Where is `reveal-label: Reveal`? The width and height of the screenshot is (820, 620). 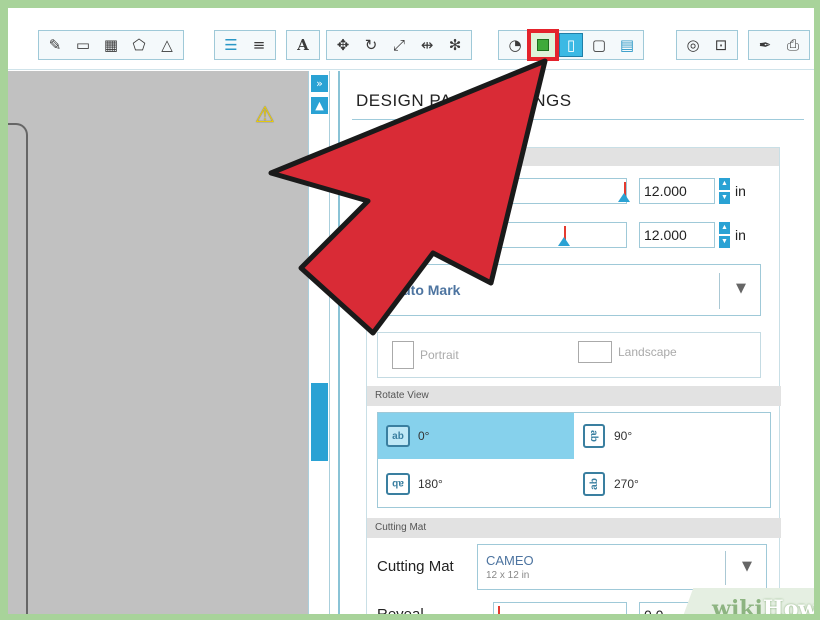 reveal-label: Reveal is located at coordinates (400, 610).